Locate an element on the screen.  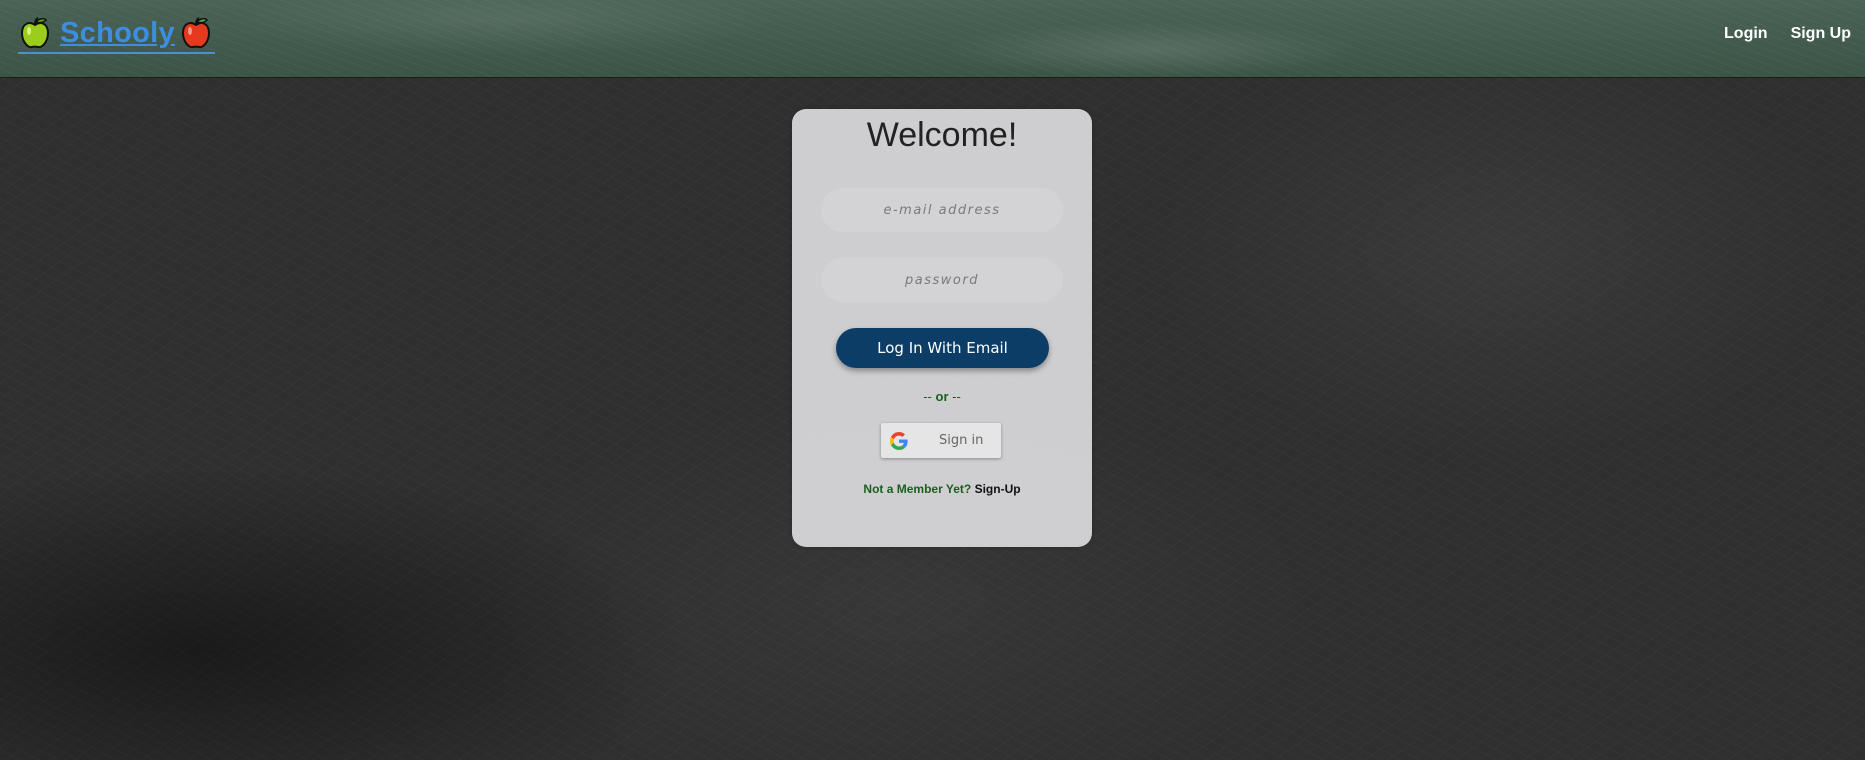
google-g-icon is located at coordinates (899, 440).